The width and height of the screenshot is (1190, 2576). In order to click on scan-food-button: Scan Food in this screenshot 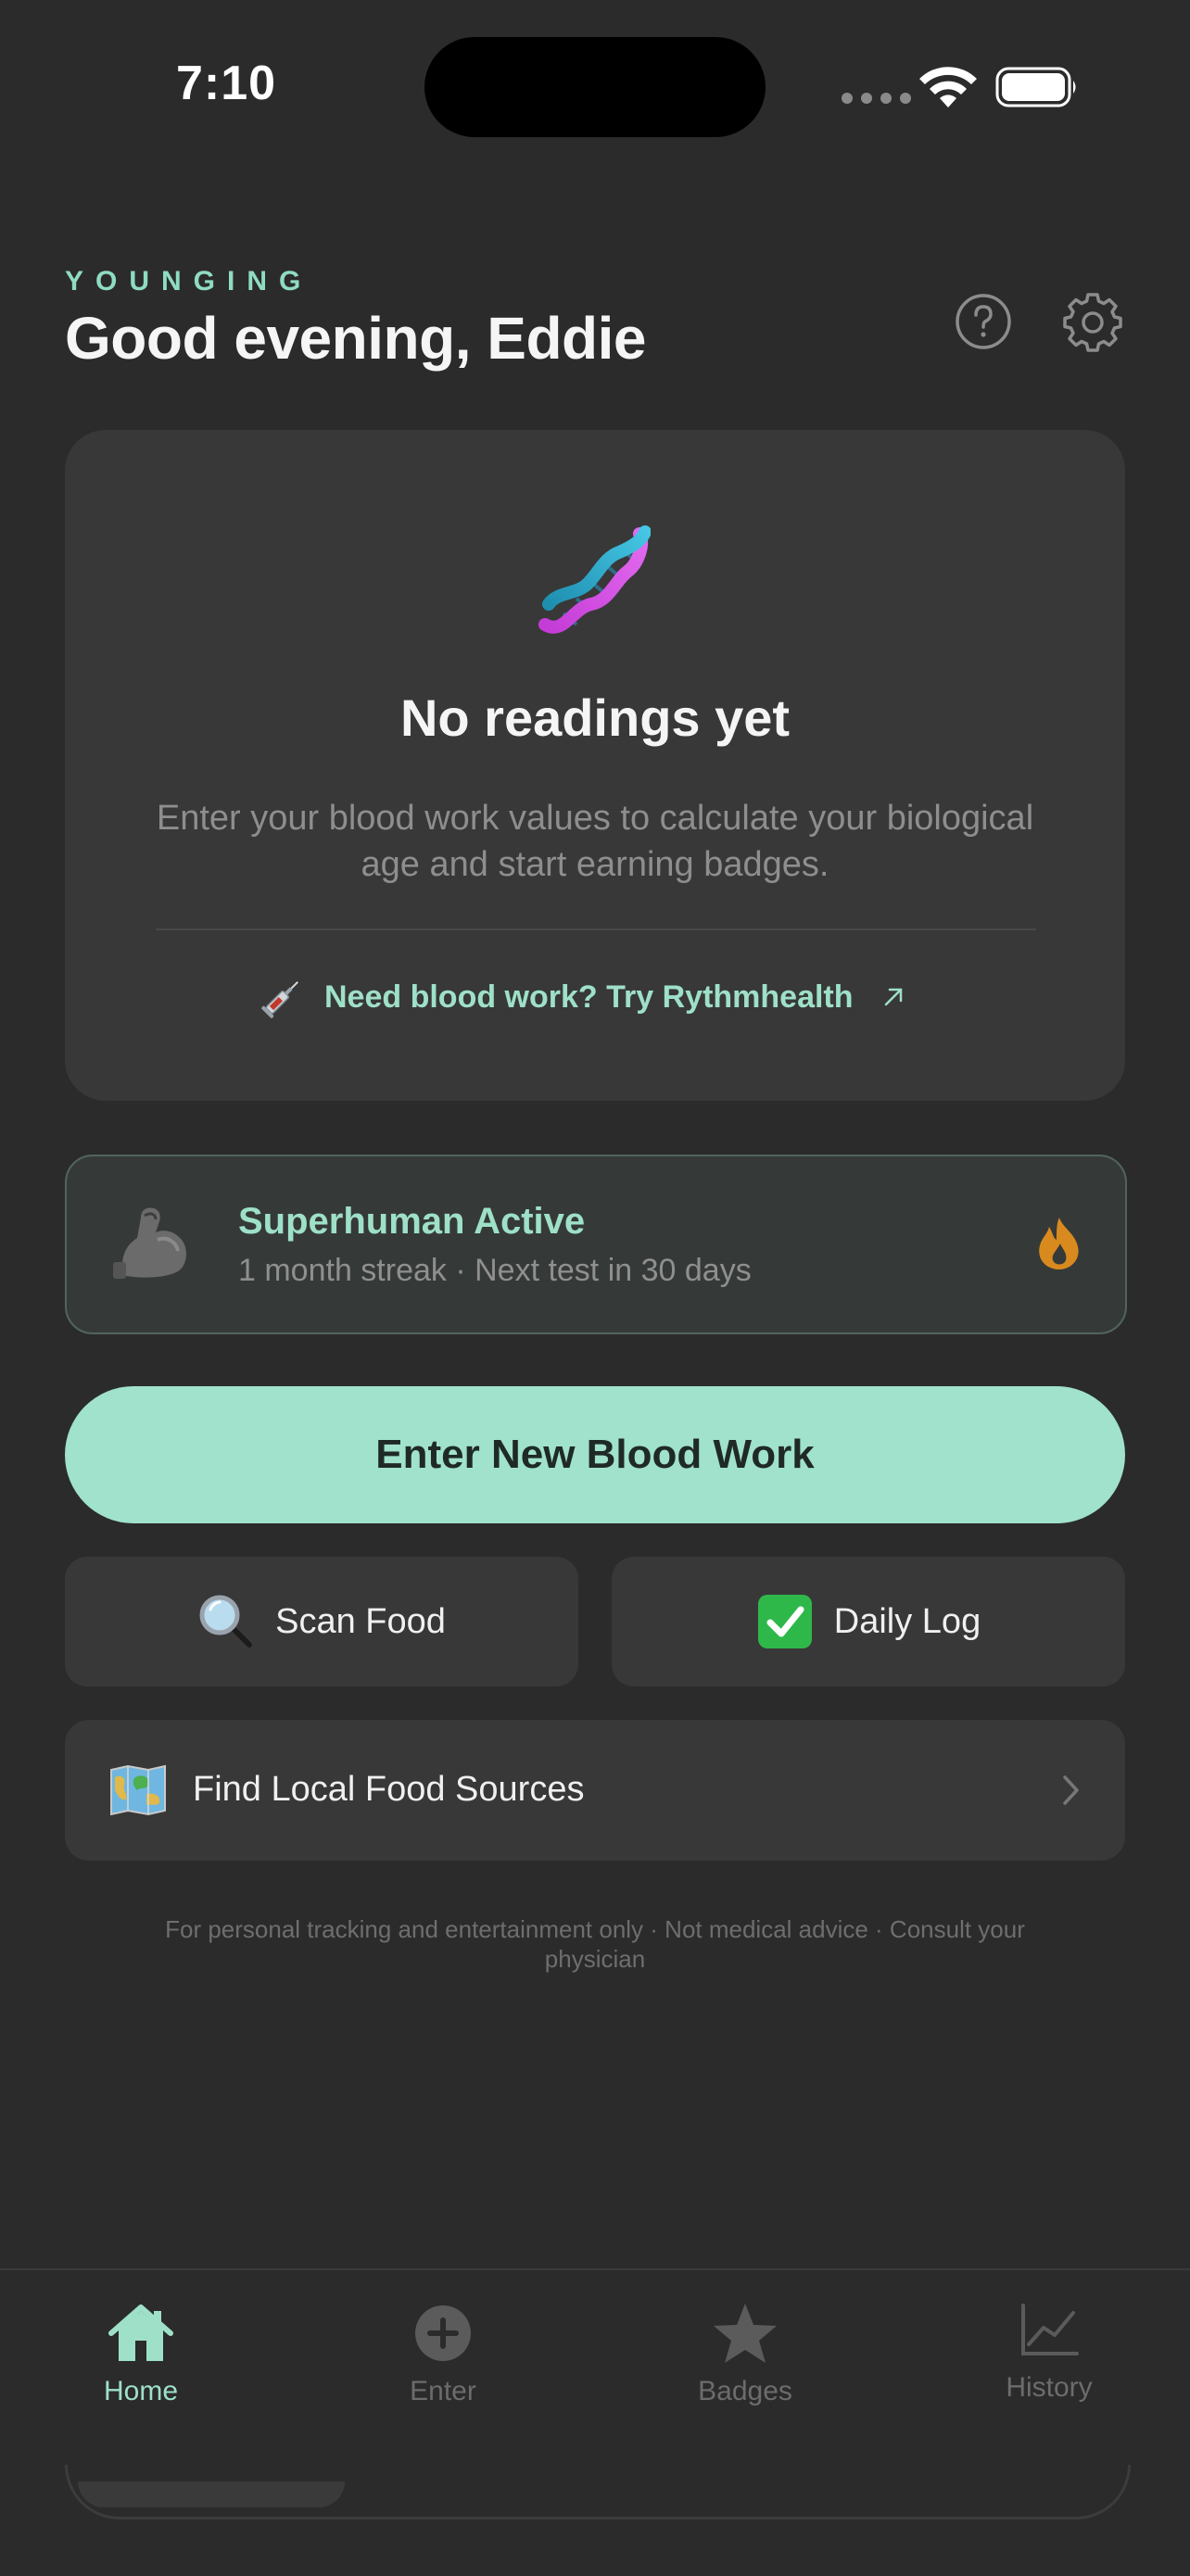, I will do `click(321, 1622)`.